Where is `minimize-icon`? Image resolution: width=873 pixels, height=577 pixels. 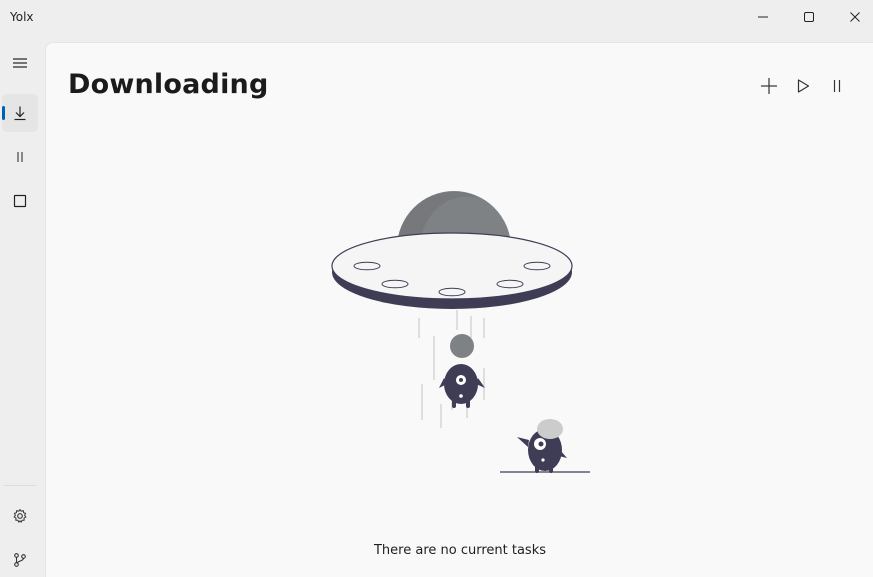 minimize-icon is located at coordinates (763, 17).